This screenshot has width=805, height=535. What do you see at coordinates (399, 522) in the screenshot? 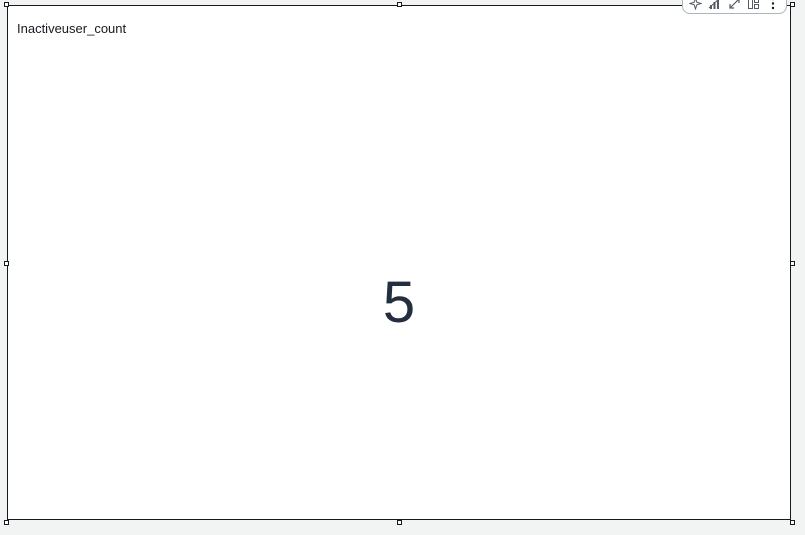
I see `resize-handle-bottom-center` at bounding box center [399, 522].